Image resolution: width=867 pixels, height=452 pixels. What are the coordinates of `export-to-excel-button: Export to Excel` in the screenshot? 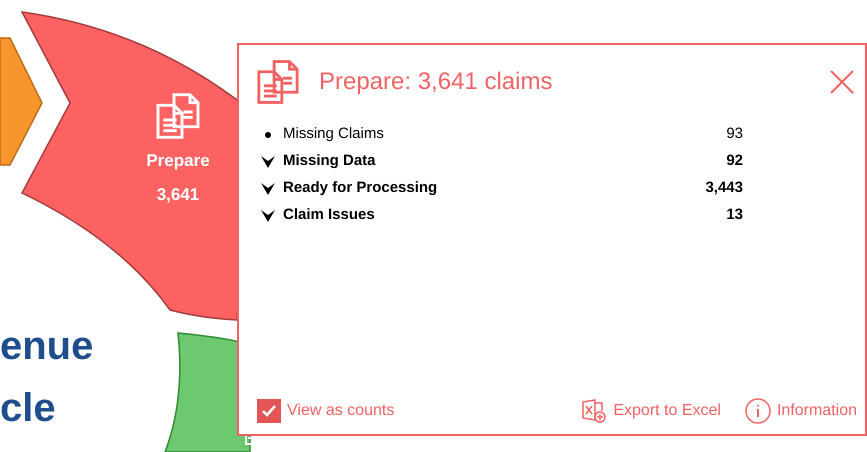 It's located at (651, 411).